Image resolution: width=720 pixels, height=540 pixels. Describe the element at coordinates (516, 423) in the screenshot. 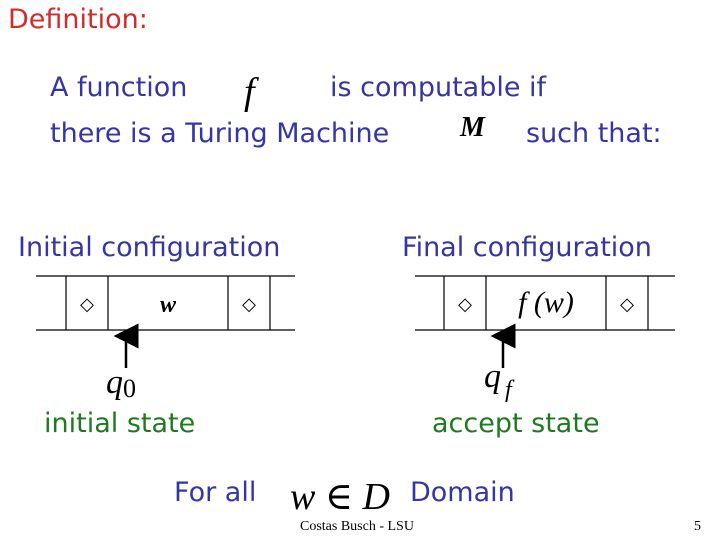

I see `accept-state-label: accept state` at that location.